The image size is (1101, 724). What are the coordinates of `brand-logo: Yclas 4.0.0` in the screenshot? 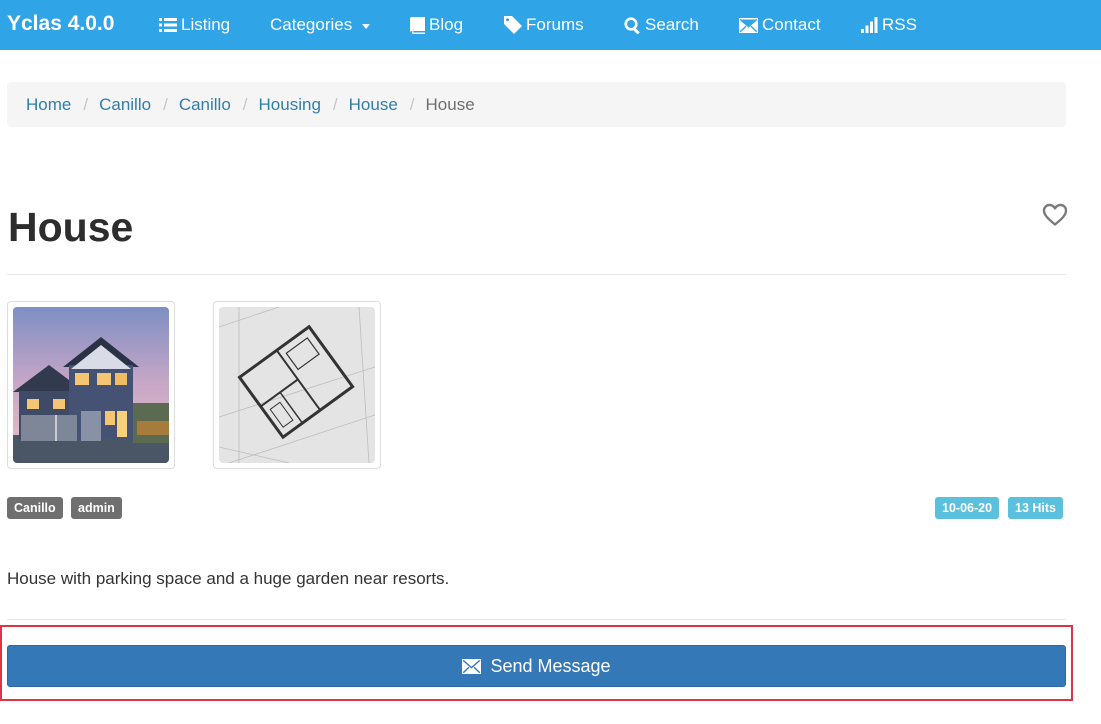 It's located at (60, 24).